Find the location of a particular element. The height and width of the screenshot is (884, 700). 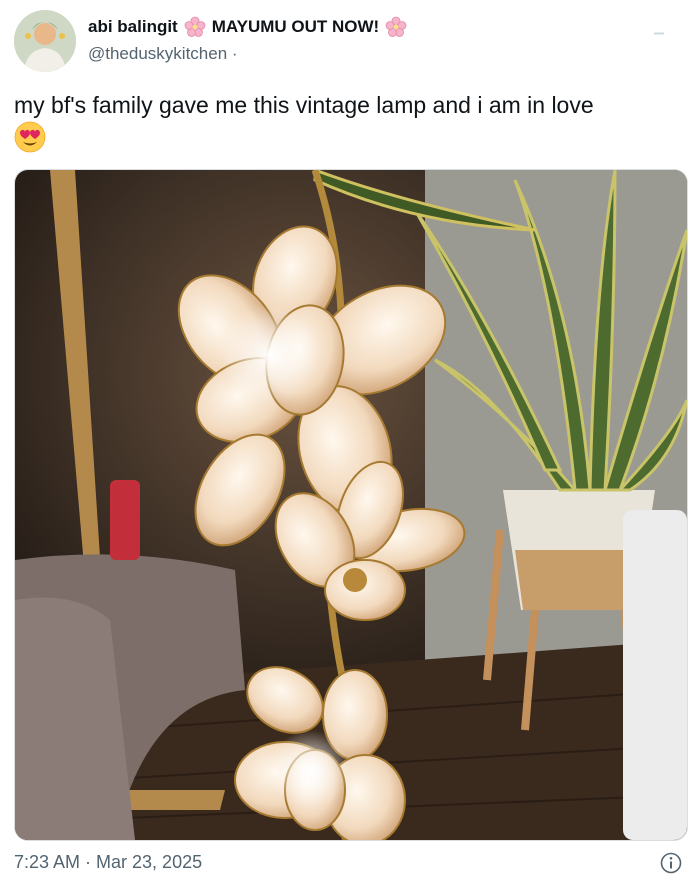

author-name-row: abi balingit MAYUMU OUT NOW! is located at coordinates (247, 27).